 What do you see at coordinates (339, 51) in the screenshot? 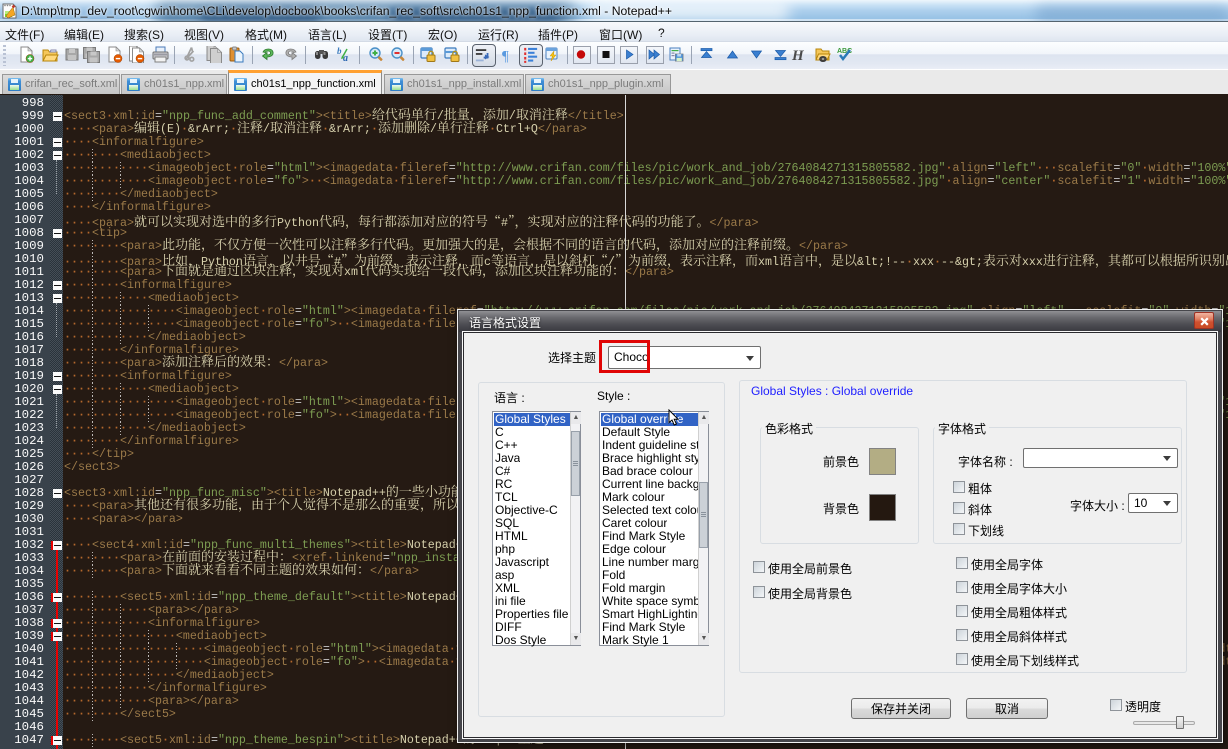
I see `svg-text: b` at bounding box center [339, 51].